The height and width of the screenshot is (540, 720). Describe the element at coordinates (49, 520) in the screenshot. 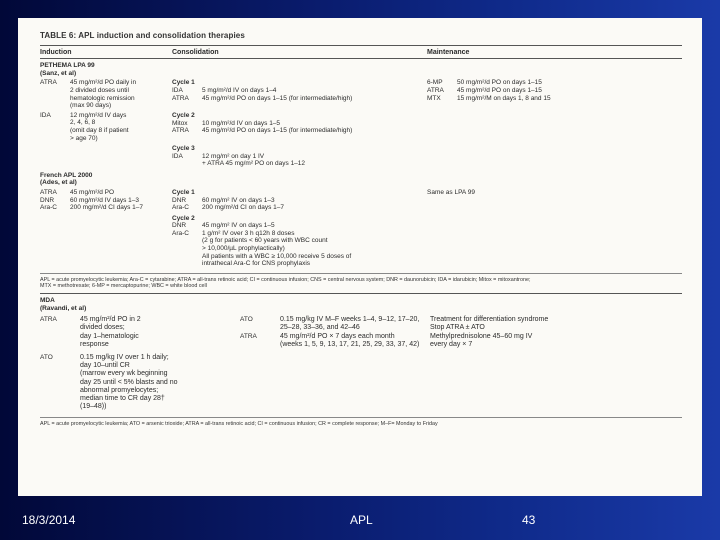

I see `footer-date: 18/3/2014` at that location.